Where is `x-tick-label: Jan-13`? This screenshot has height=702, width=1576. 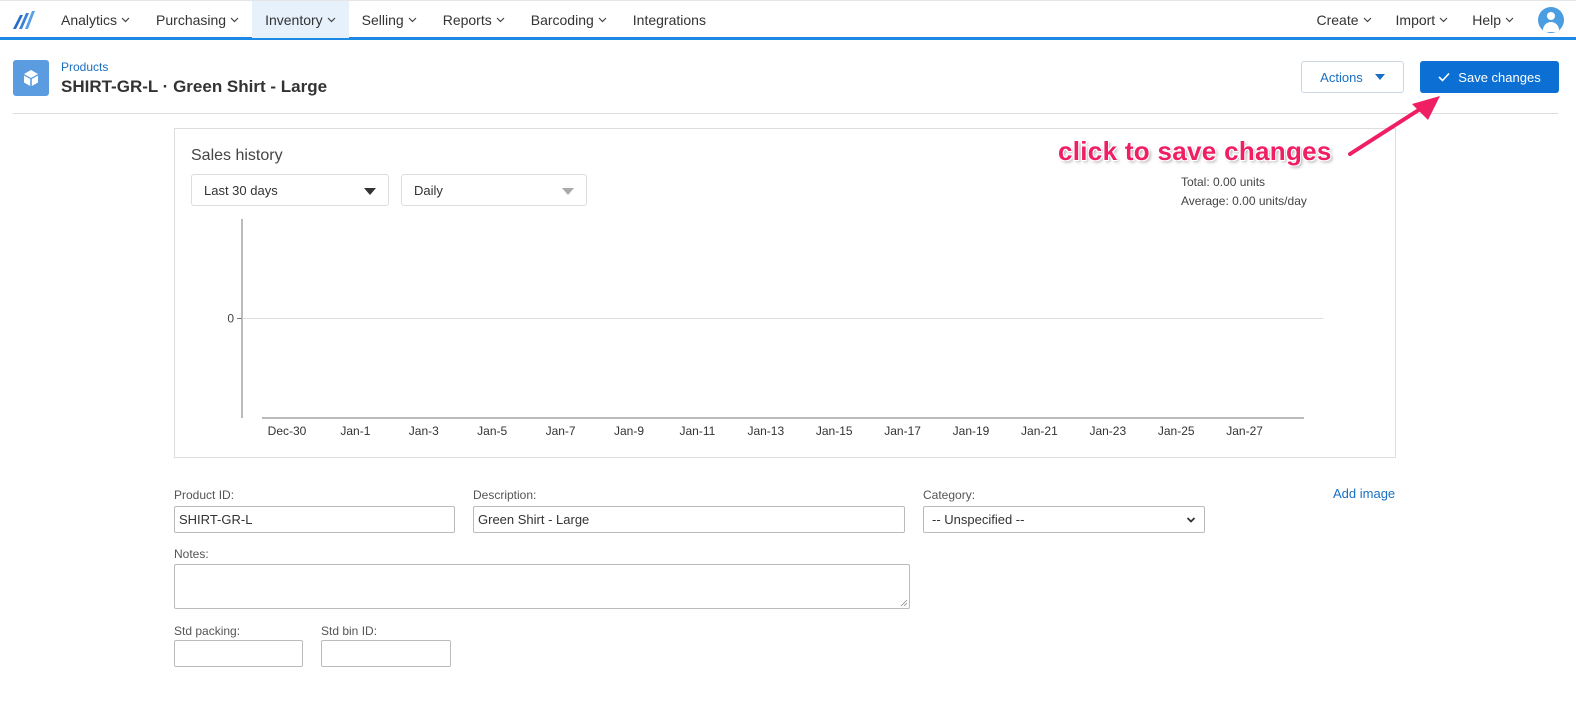
x-tick-label: Jan-13 is located at coordinates (765, 431).